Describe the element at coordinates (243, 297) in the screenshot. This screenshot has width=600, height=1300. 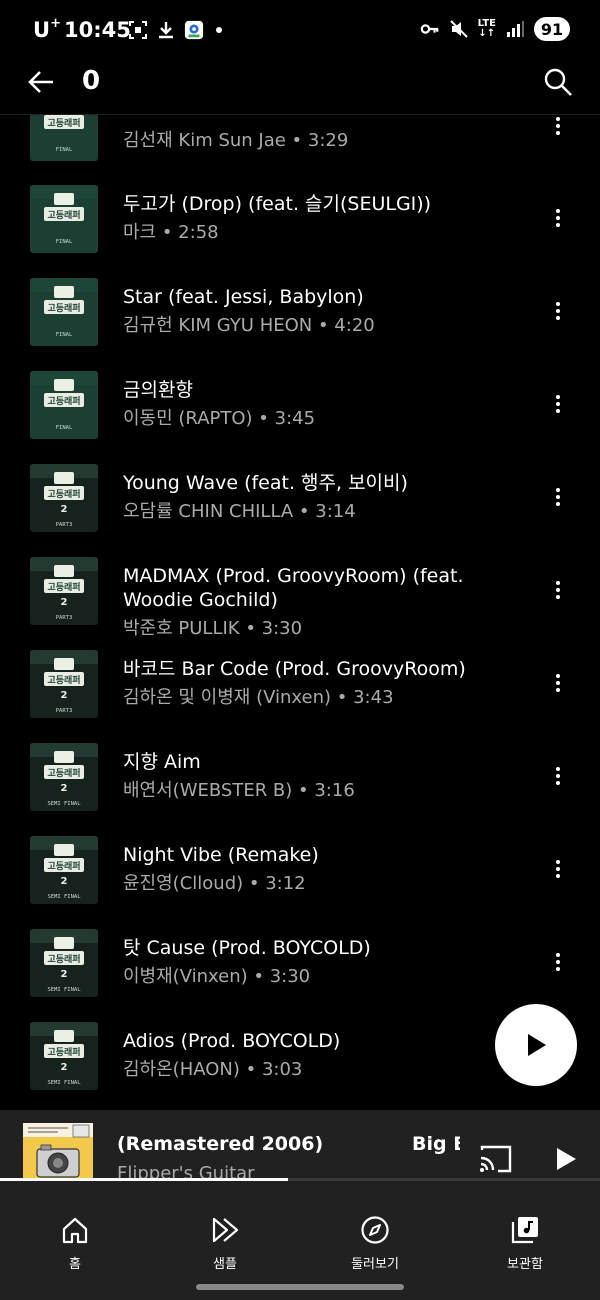
I see `track-title: Star (feat. Jessi, Babylon)` at that location.